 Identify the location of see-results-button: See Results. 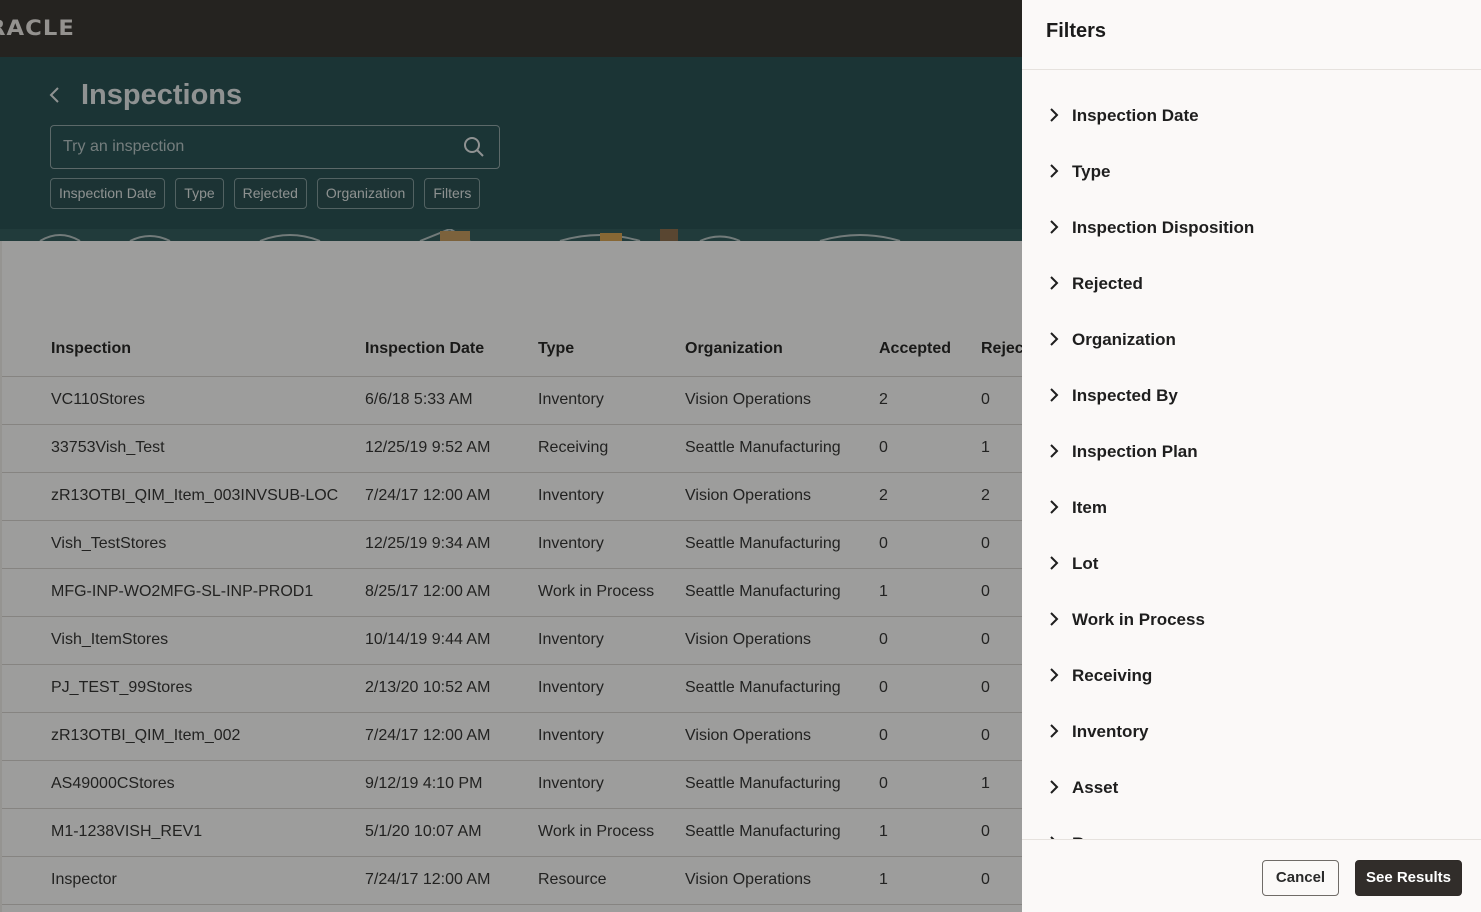
(1408, 878).